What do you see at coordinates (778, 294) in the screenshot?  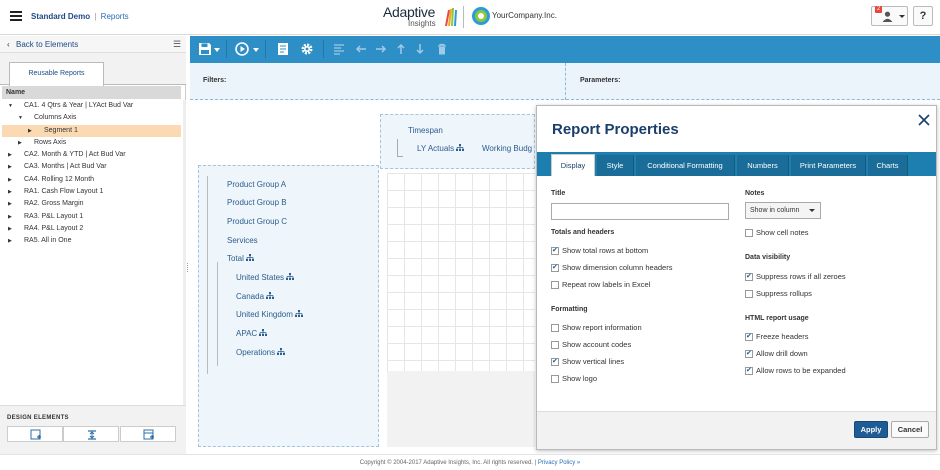 I see `checkbox-row: Suppress rollups` at bounding box center [778, 294].